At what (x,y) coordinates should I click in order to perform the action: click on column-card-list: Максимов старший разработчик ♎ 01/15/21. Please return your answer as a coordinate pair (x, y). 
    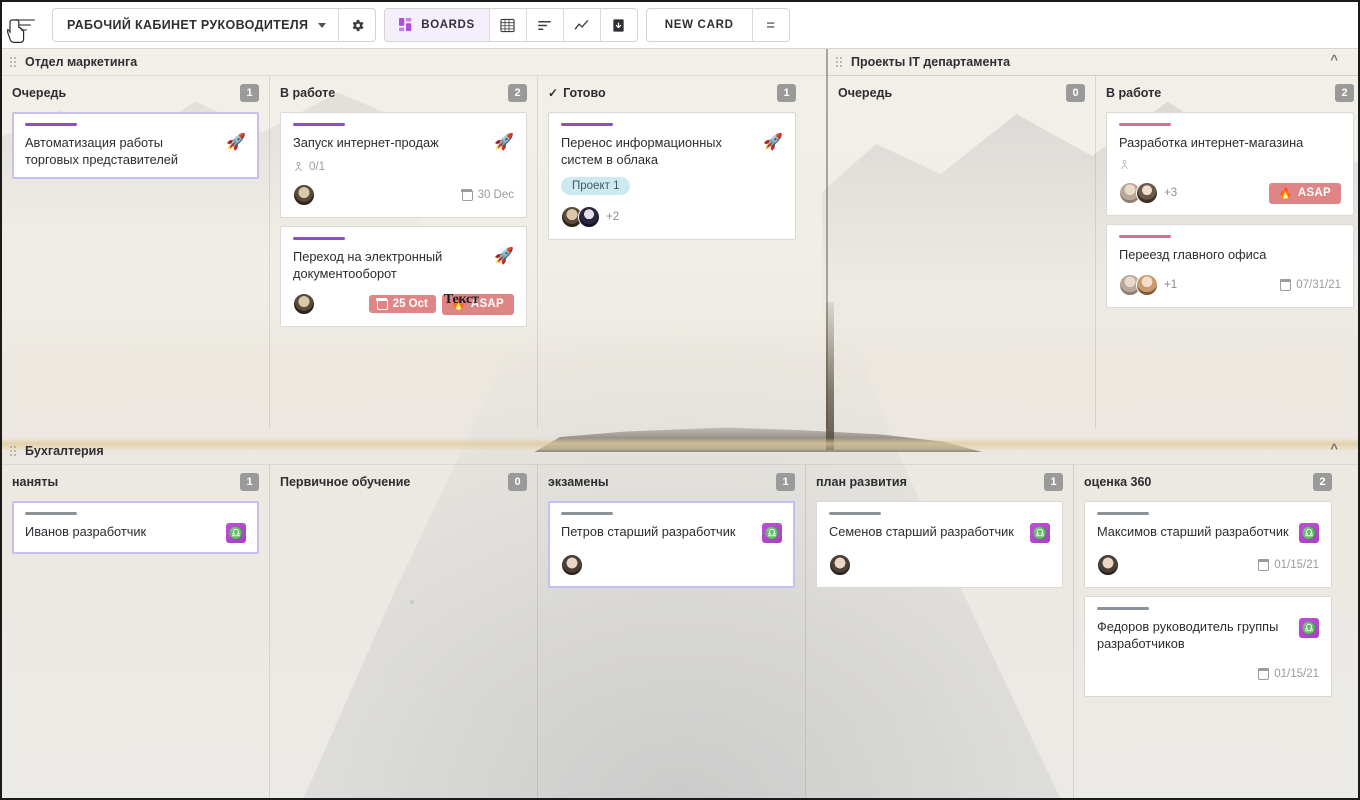
    Looking at the image, I should click on (1208, 596).